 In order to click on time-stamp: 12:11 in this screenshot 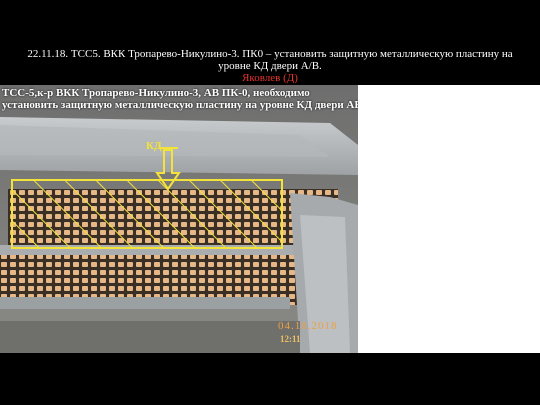, I will do `click(290, 339)`.